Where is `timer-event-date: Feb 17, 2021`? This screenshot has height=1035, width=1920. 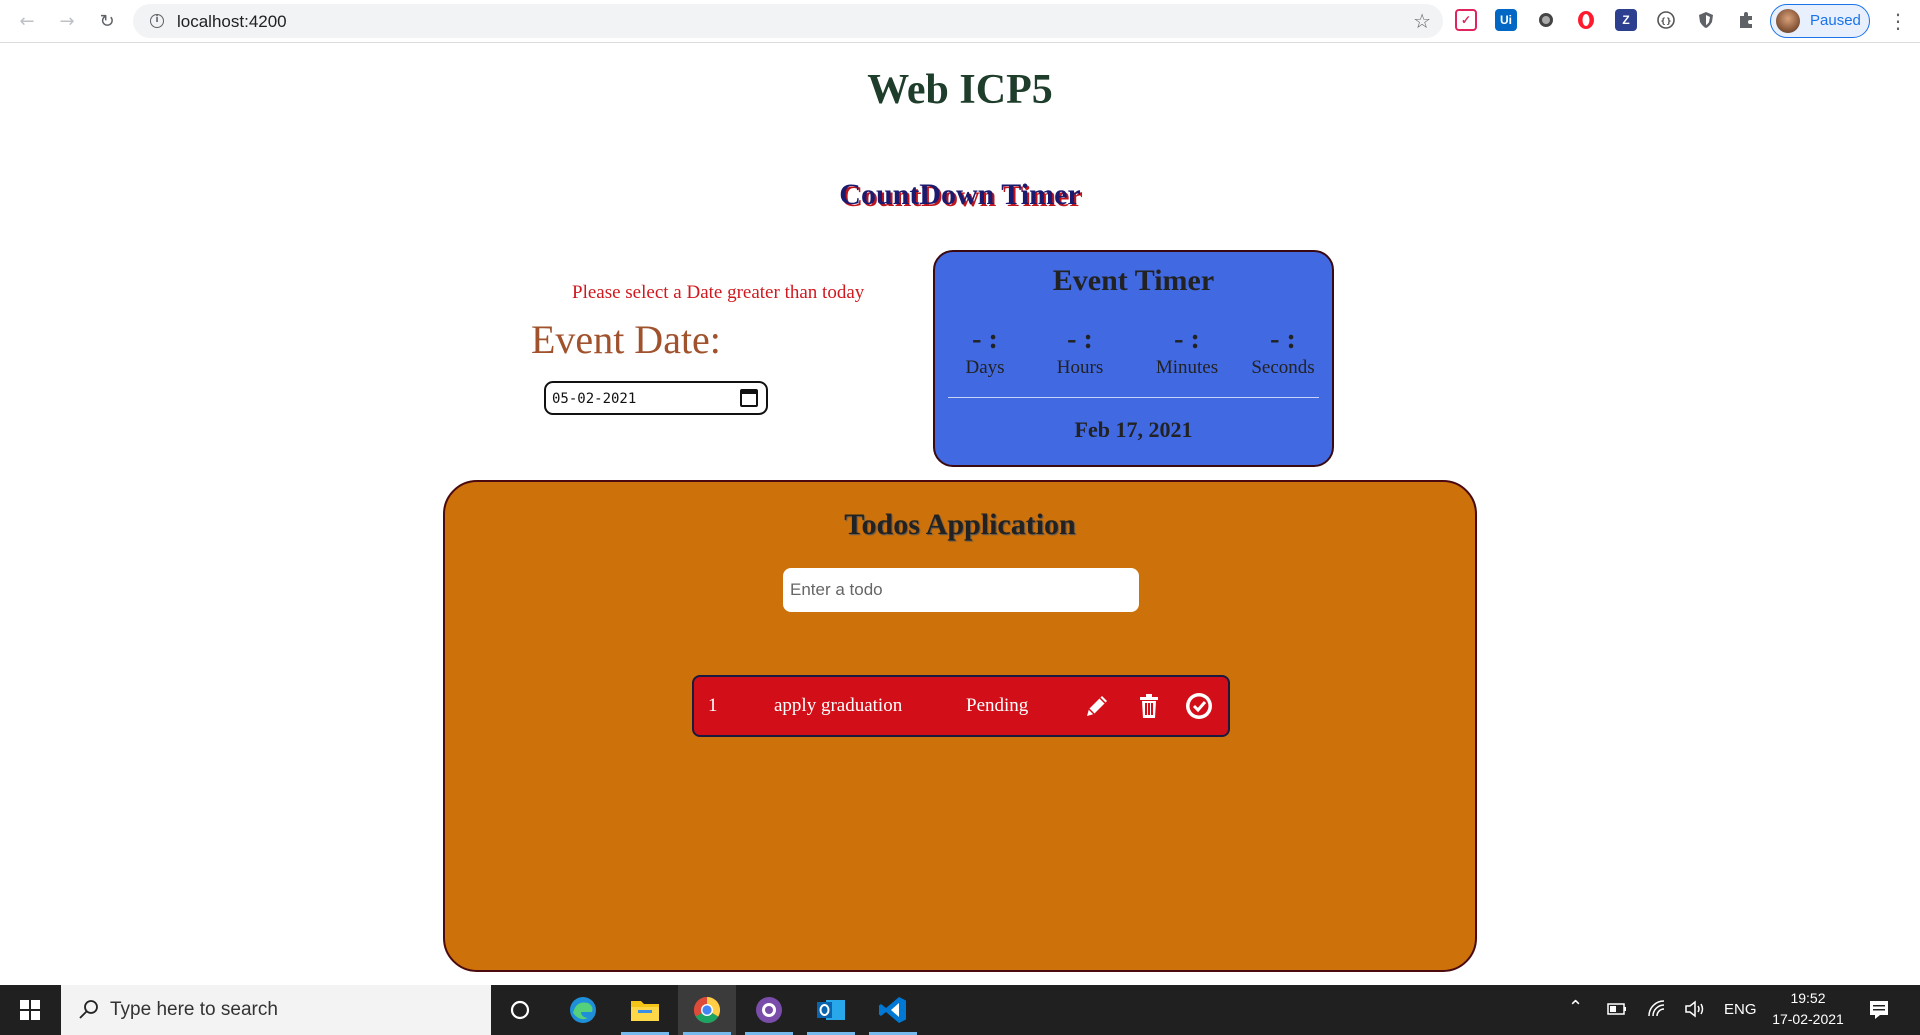
timer-event-date: Feb 17, 2021 is located at coordinates (1133, 429).